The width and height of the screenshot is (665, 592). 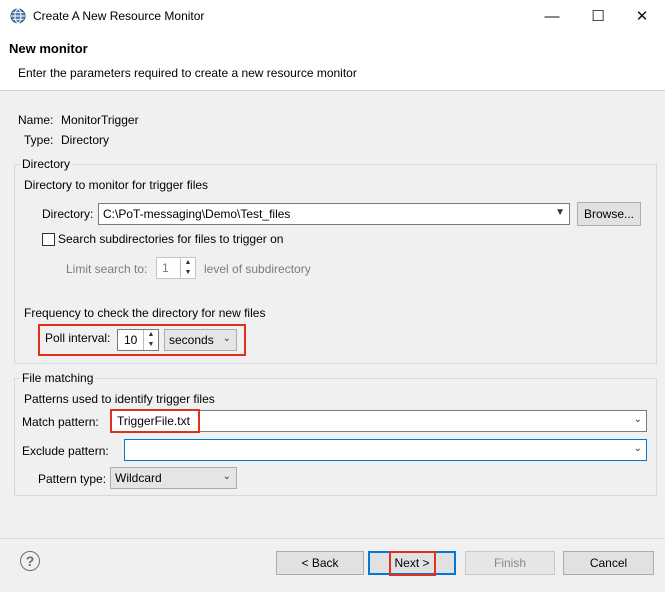 I want to click on limit-search-value: 1, so click(x=165, y=268).